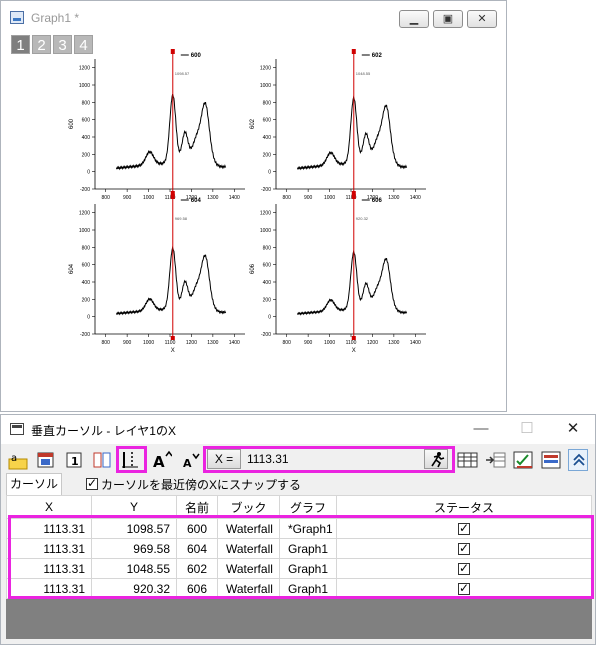 This screenshot has height=645, width=596. Describe the element at coordinates (196, 56) in the screenshot. I see `legend-label: 600` at that location.